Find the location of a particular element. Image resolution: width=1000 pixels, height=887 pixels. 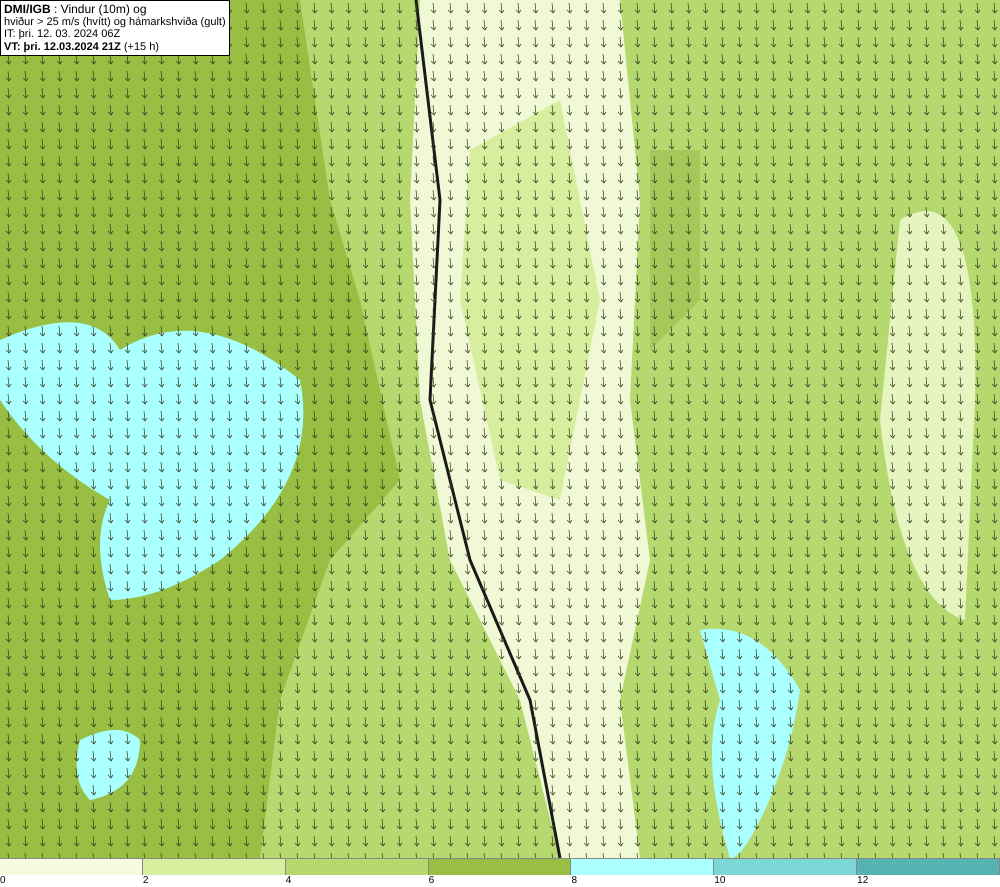

legend-label: 0 is located at coordinates (3, 881).